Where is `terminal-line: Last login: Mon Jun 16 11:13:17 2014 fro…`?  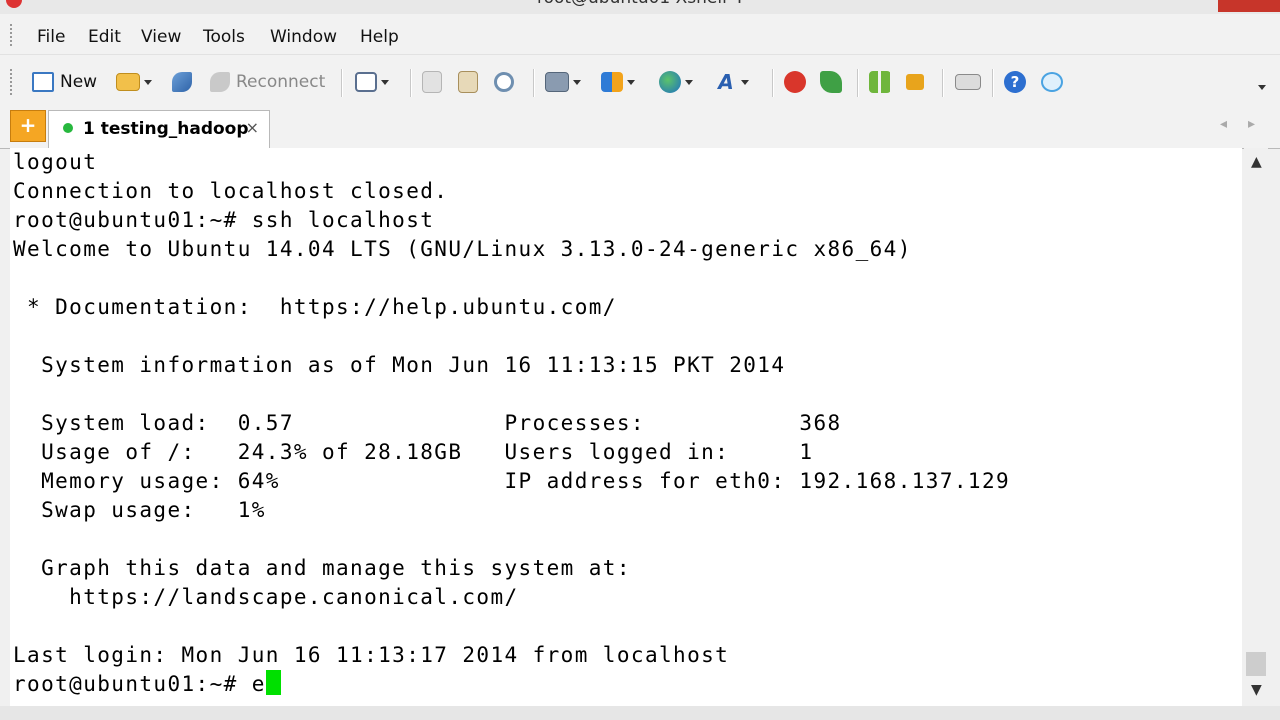 terminal-line: Last login: Mon Jun 16 11:13:17 2014 fro… is located at coordinates (371, 655).